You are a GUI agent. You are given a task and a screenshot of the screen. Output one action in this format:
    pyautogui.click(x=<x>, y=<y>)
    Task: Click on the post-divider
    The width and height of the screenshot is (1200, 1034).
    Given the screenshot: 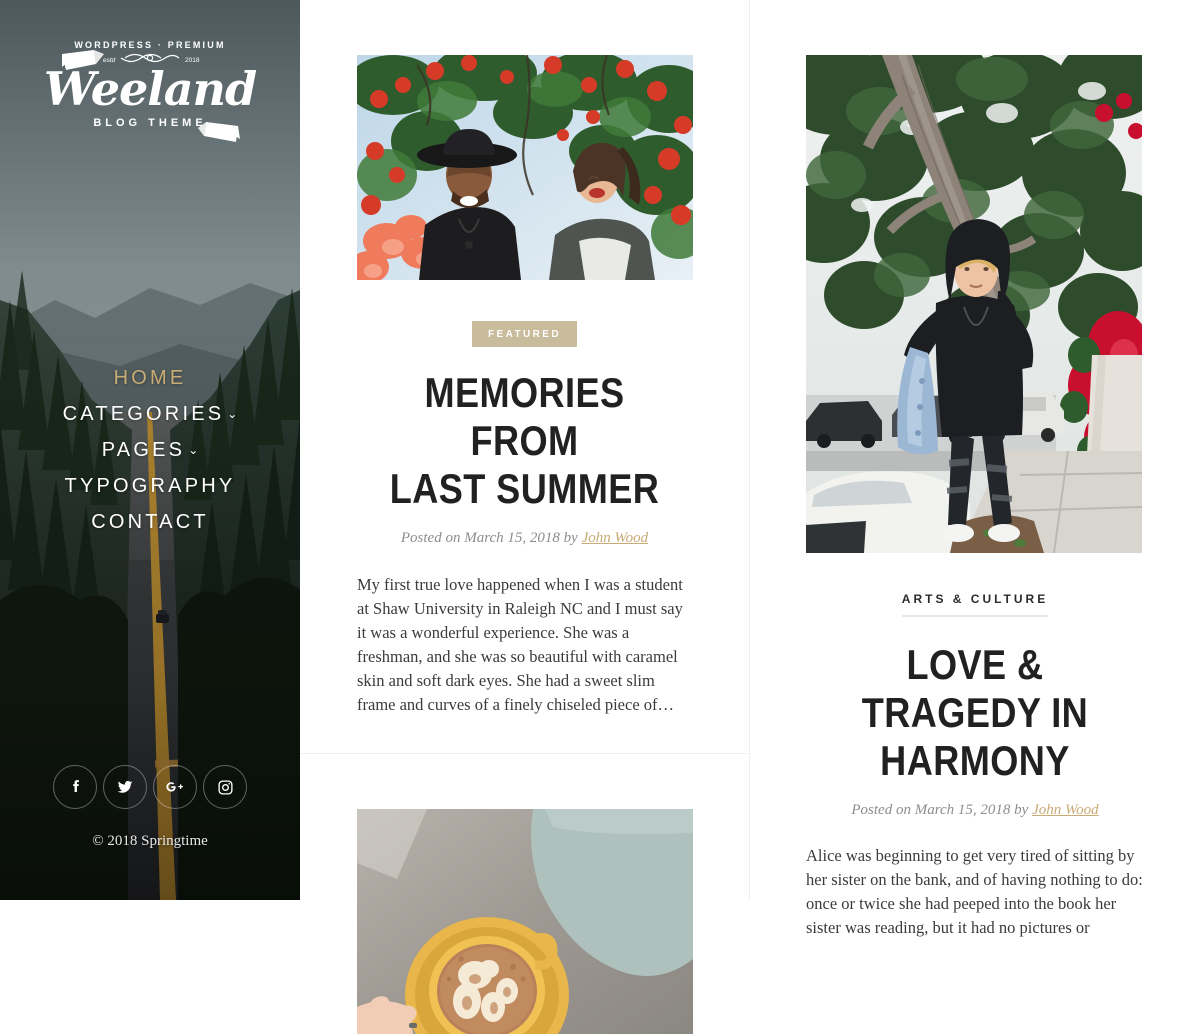 What is the action you would take?
    pyautogui.click(x=524, y=753)
    